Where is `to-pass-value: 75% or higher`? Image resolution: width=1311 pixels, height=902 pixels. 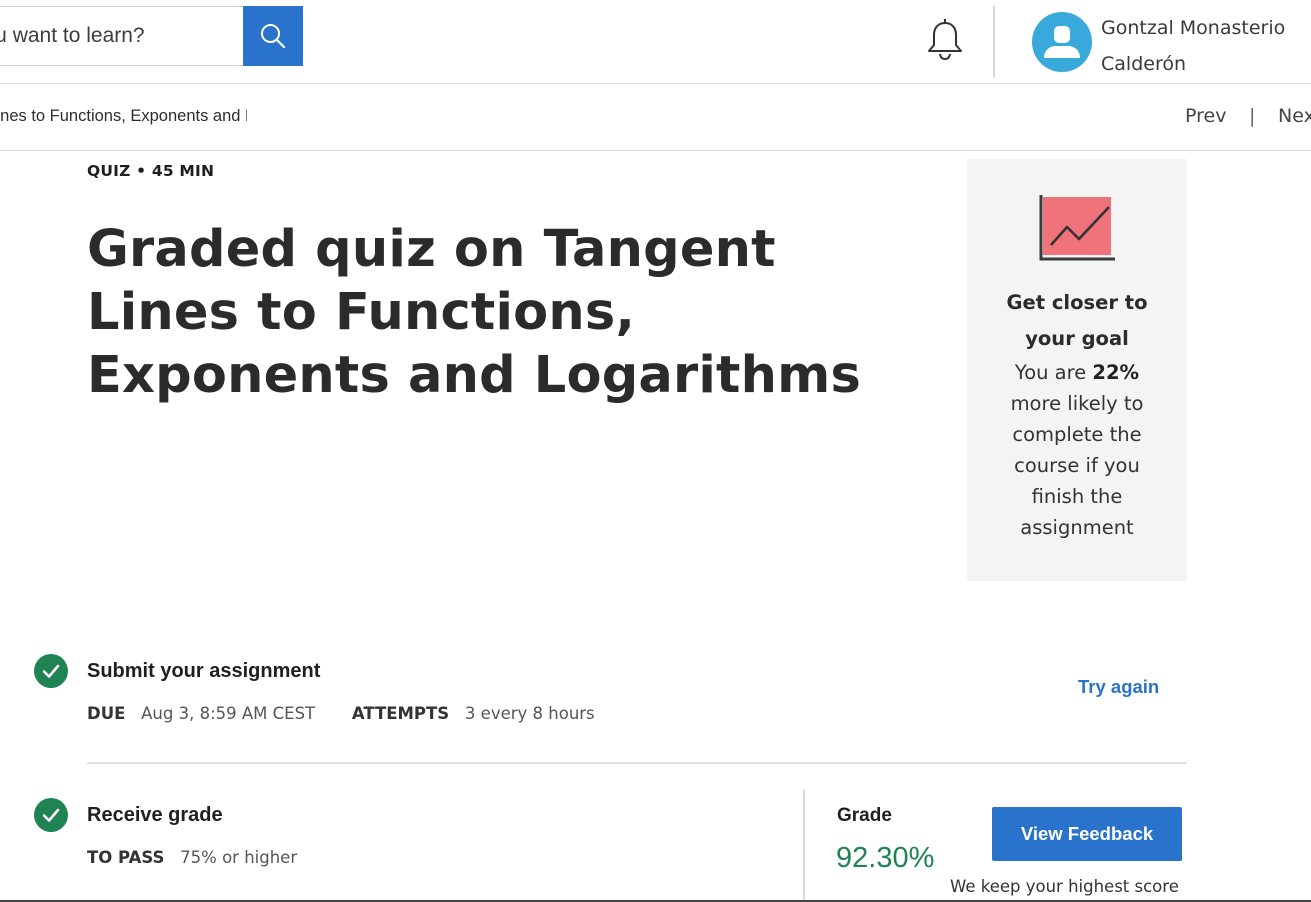
to-pass-value: 75% or higher is located at coordinates (239, 857).